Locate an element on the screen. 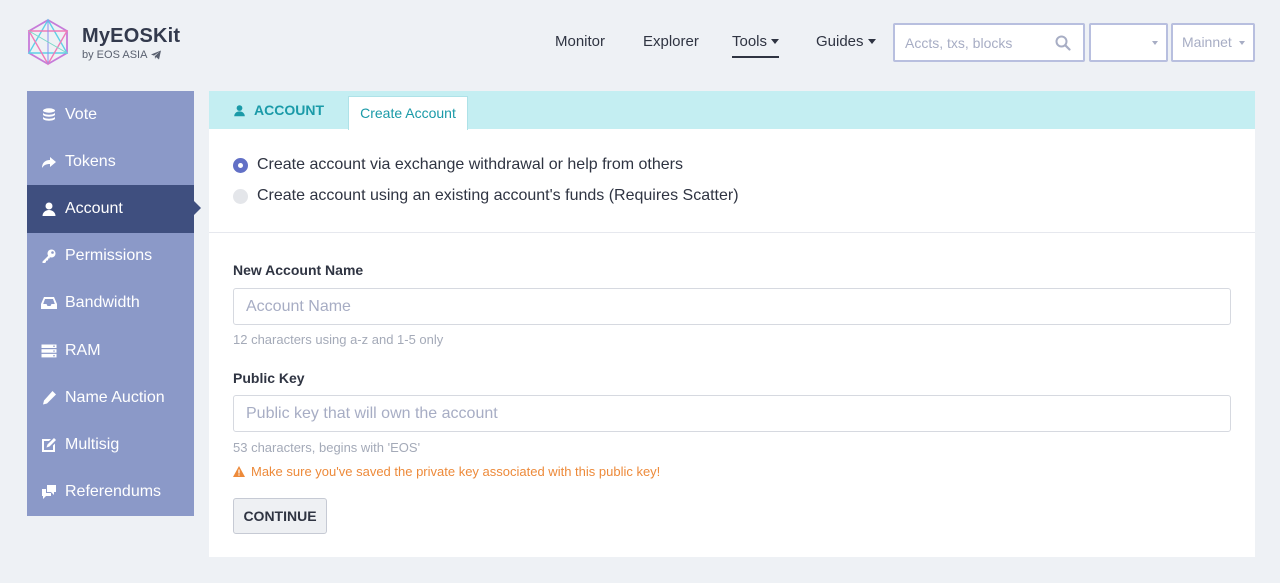 The width and height of the screenshot is (1280, 583). sidebar-item-account: Account is located at coordinates (114, 209).